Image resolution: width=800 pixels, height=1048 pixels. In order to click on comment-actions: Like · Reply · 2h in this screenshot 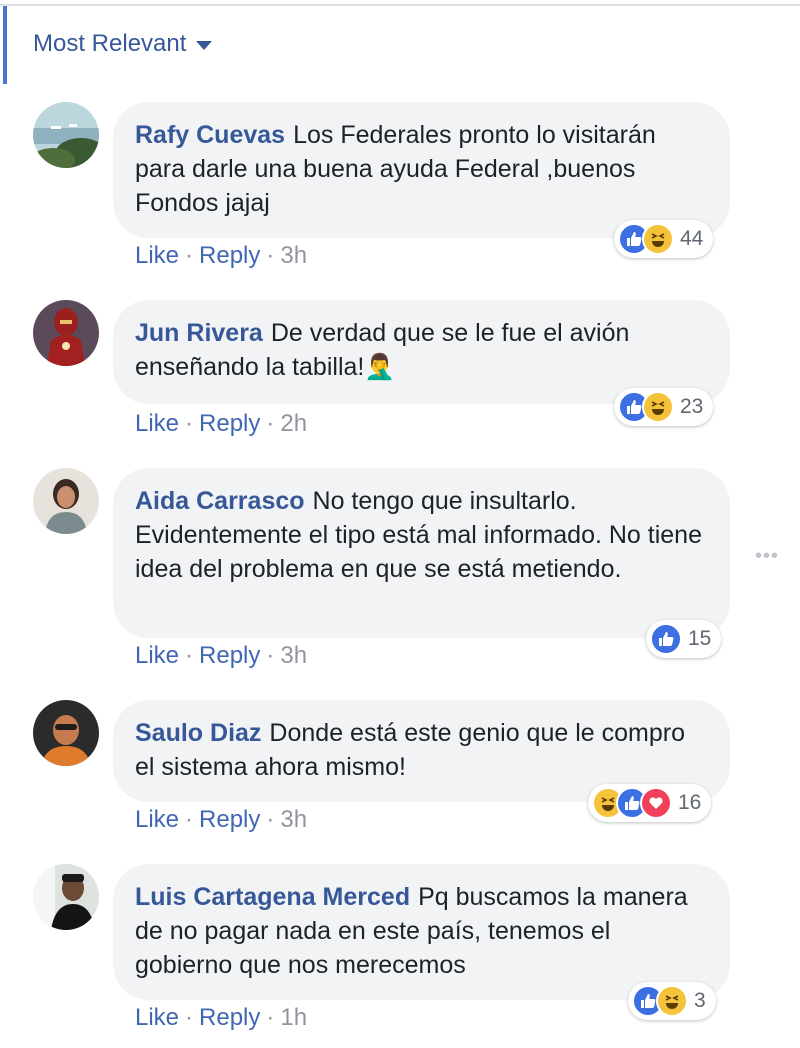, I will do `click(221, 424)`.